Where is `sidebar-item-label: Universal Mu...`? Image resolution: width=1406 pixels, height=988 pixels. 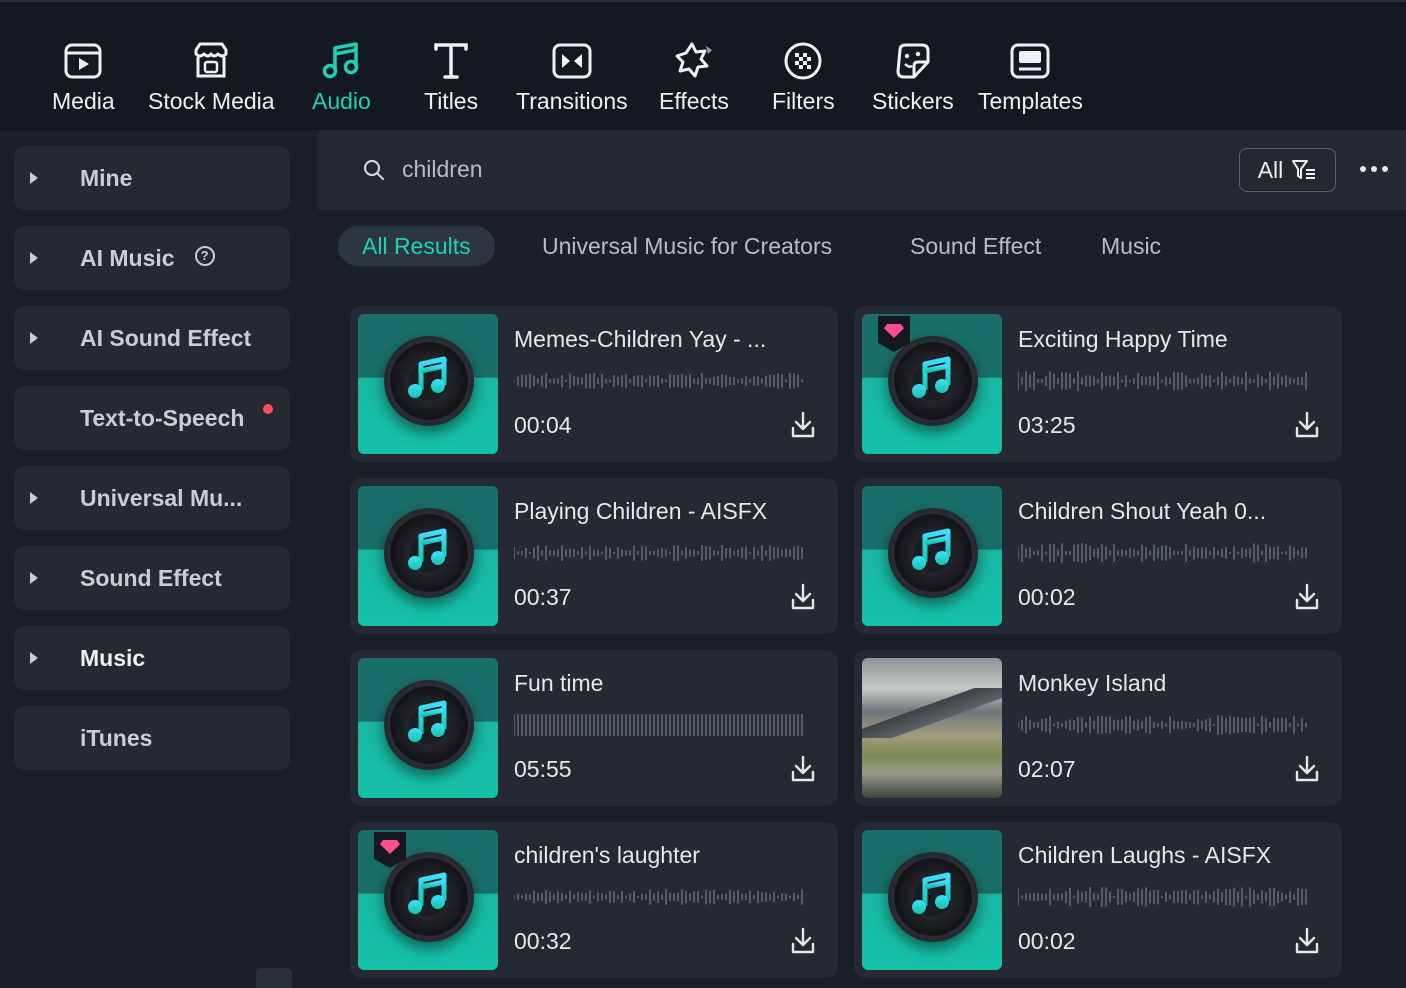
sidebar-item-label: Universal Mu... is located at coordinates (161, 497).